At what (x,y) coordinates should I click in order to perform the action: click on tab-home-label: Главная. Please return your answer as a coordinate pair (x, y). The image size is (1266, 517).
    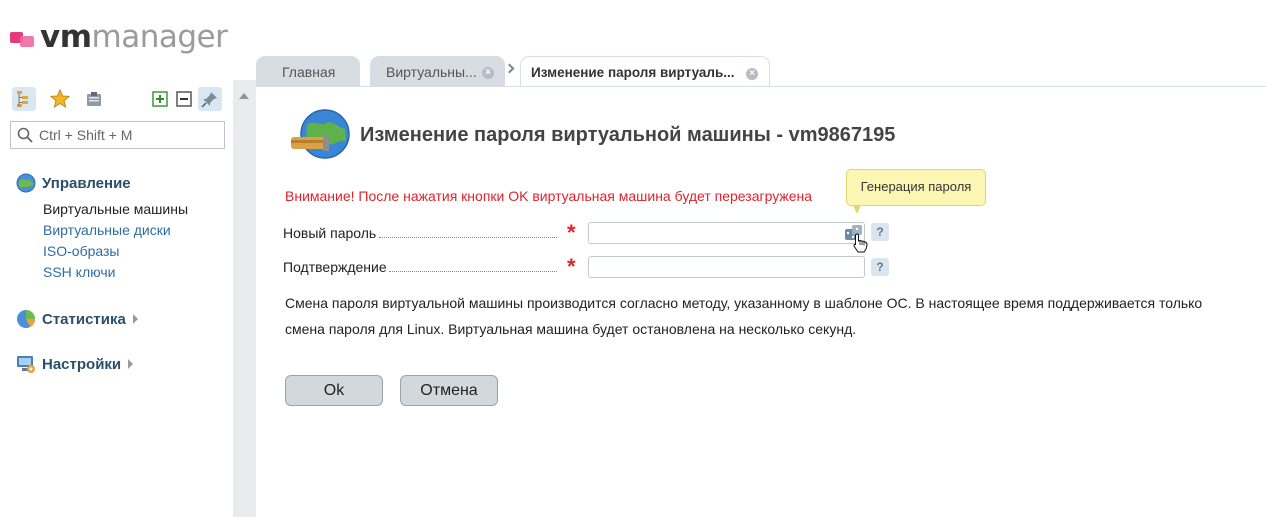
    Looking at the image, I should click on (309, 72).